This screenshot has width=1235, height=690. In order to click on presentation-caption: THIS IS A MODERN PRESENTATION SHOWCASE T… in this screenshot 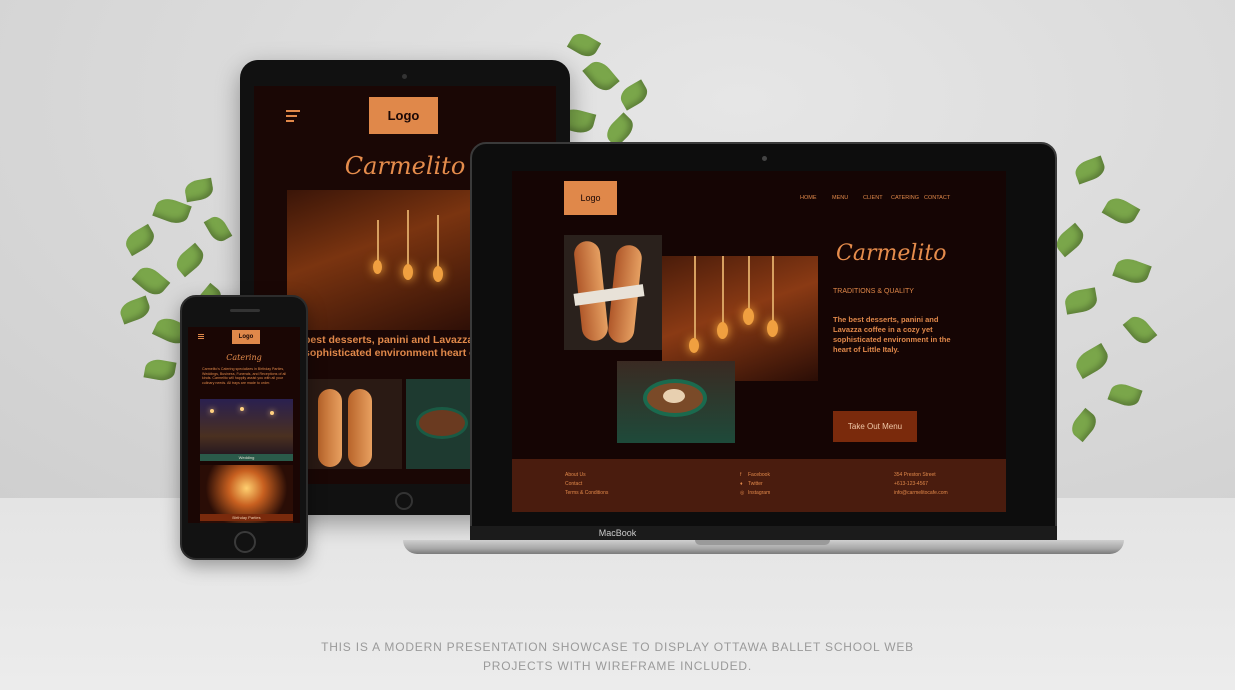, I will do `click(617, 656)`.